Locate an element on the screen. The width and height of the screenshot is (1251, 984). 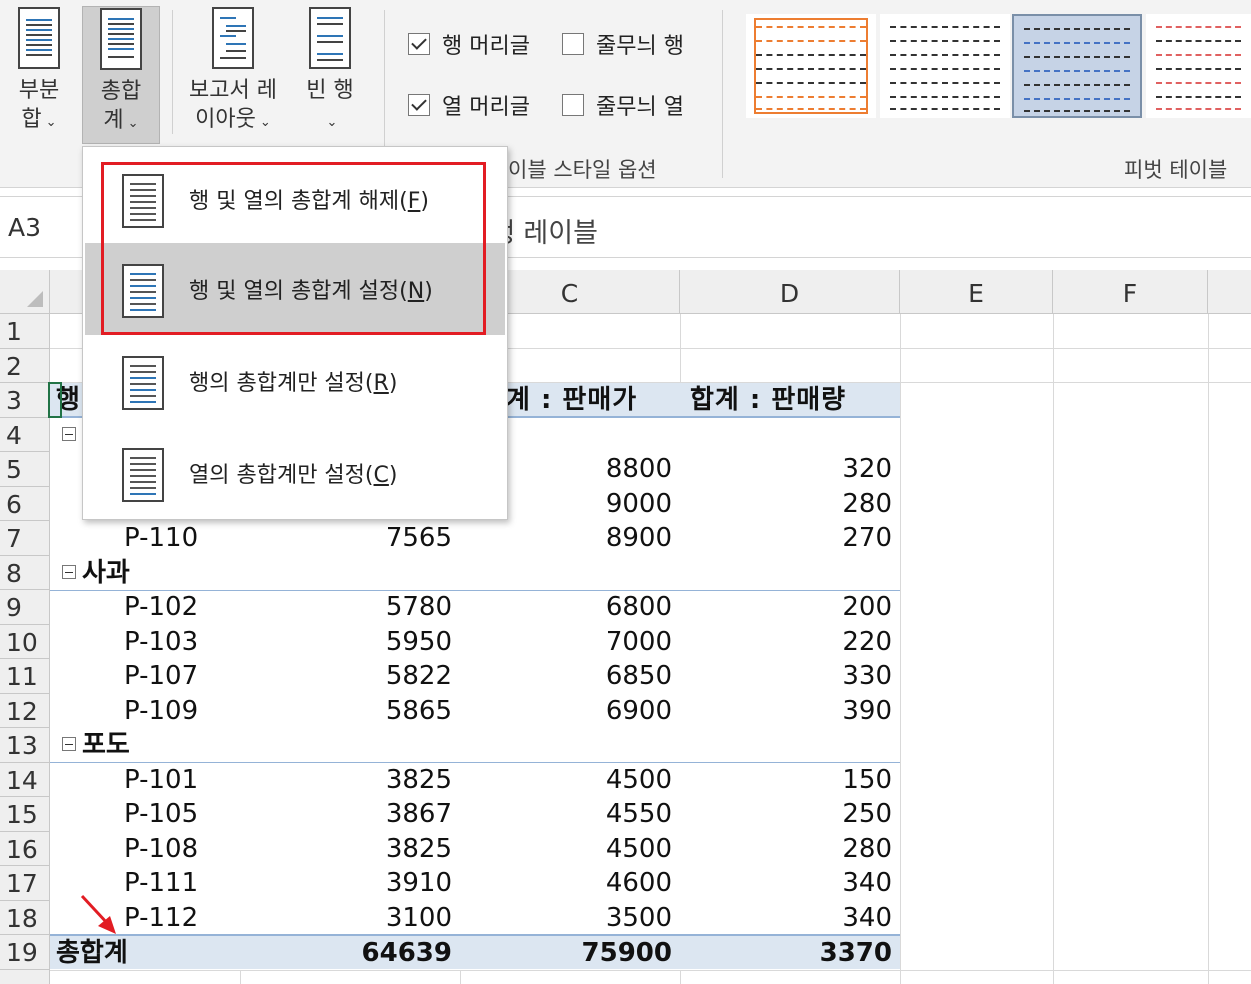
cell-b11: 5822 is located at coordinates (346, 676).